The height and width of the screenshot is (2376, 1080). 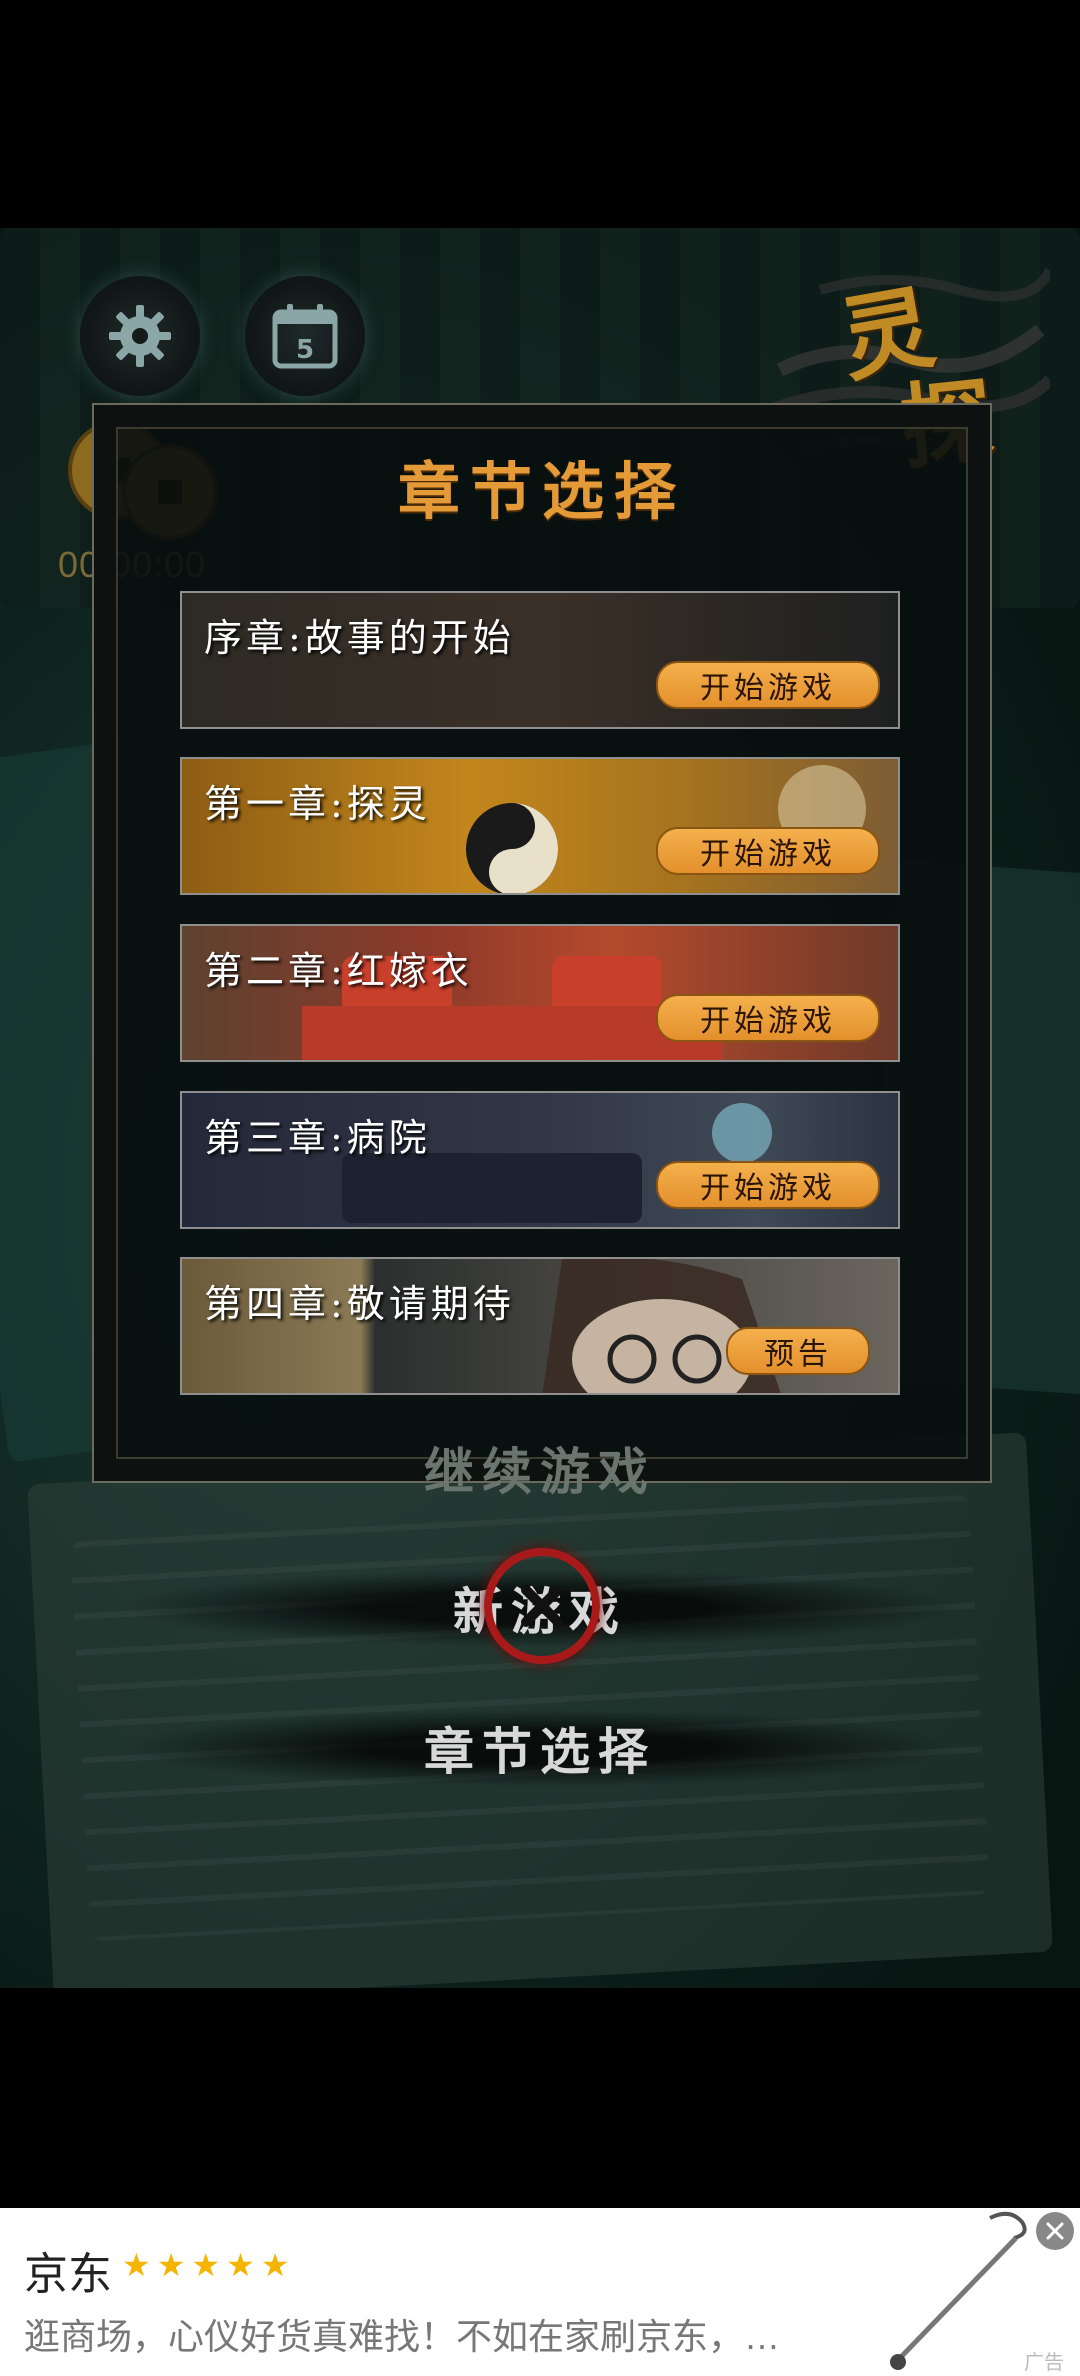 I want to click on ad-title: 京东, so click(x=68, y=2274).